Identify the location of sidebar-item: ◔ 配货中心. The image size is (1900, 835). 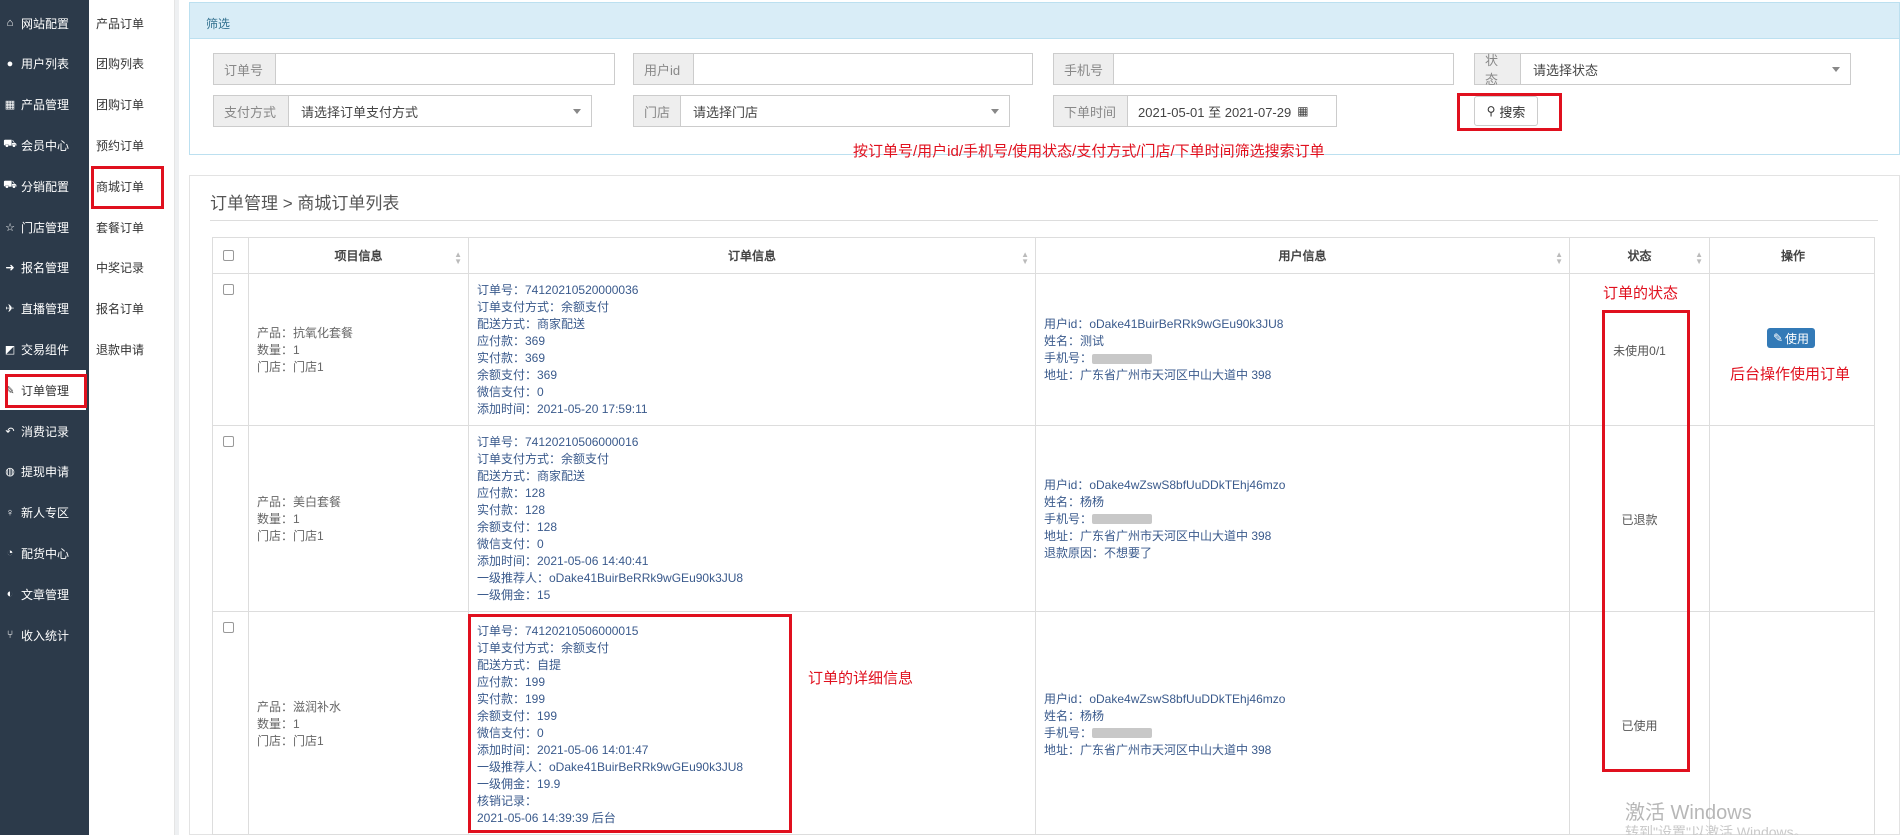
(44, 553).